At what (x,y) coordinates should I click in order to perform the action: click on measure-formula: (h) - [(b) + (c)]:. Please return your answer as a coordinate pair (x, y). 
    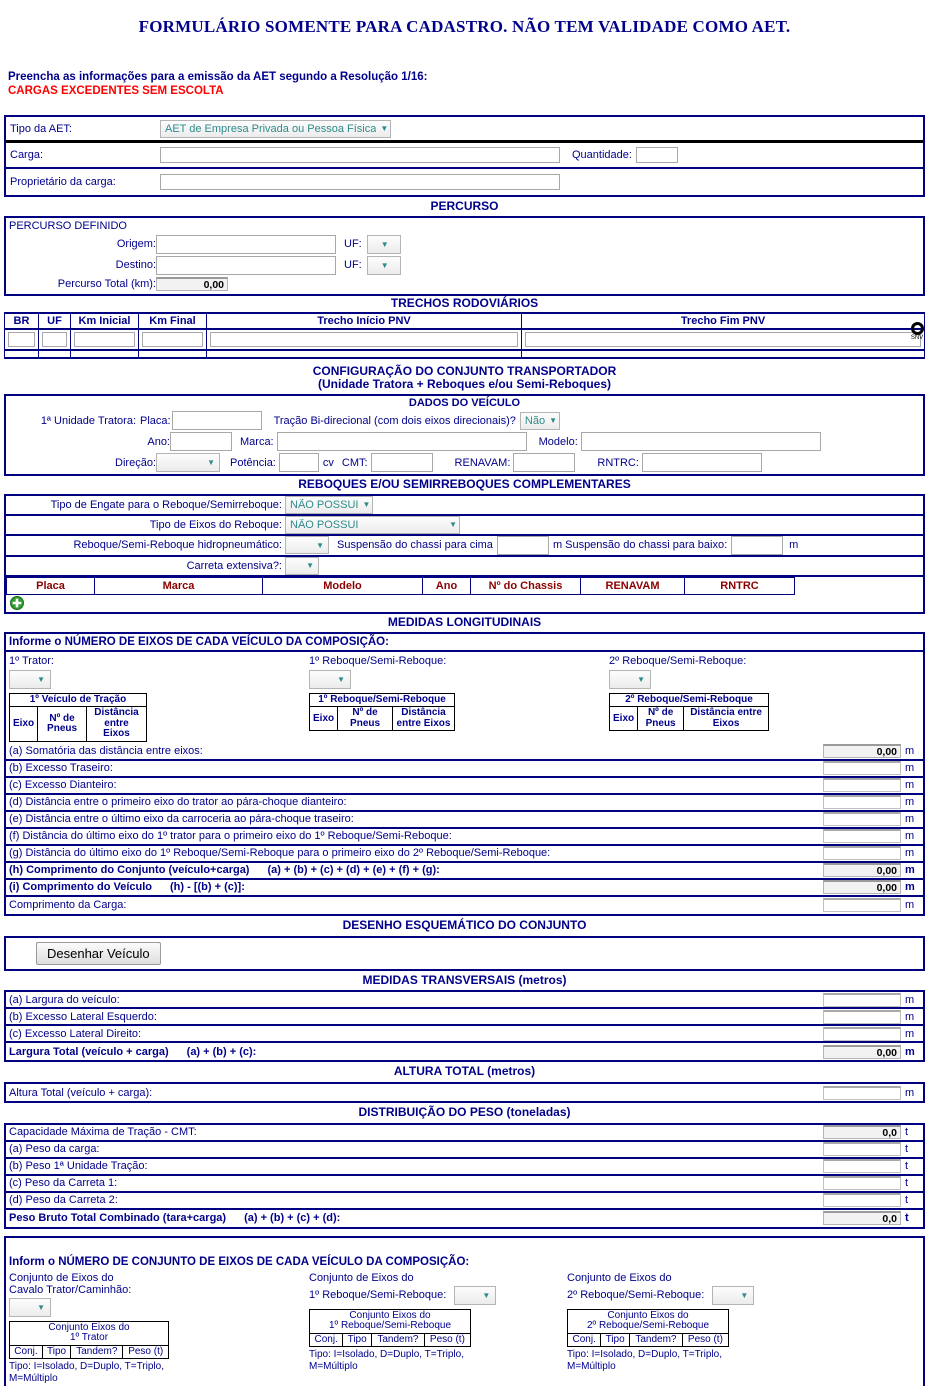
    Looking at the image, I should click on (207, 887).